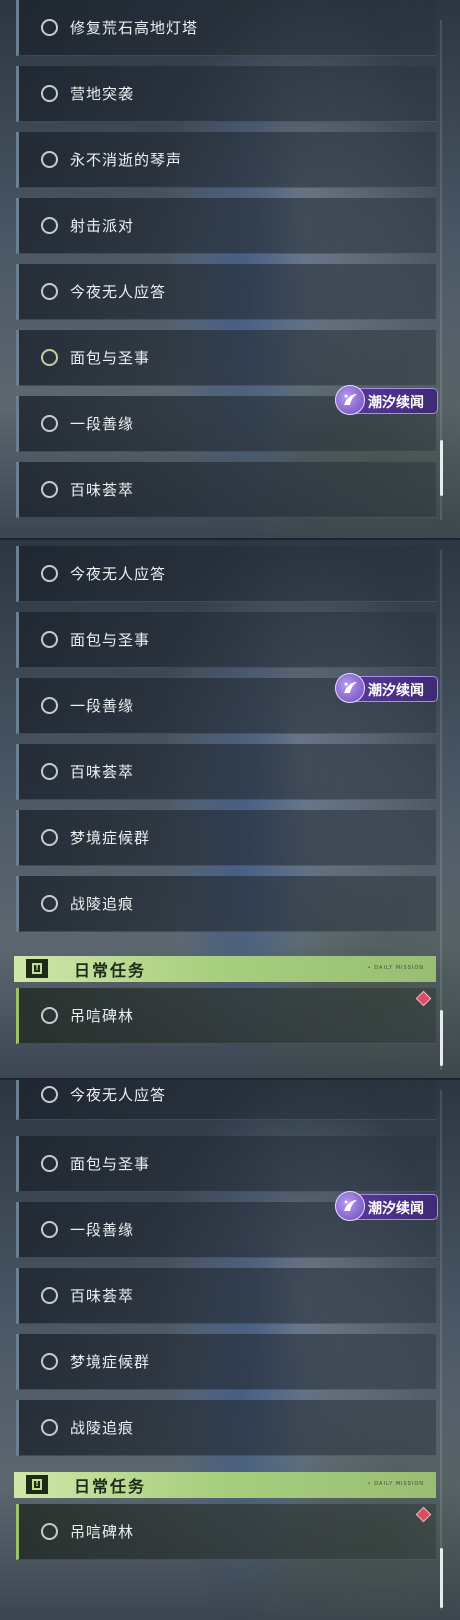 The width and height of the screenshot is (460, 1620). I want to click on quest-label: 修复荒石高地灯塔, so click(134, 28).